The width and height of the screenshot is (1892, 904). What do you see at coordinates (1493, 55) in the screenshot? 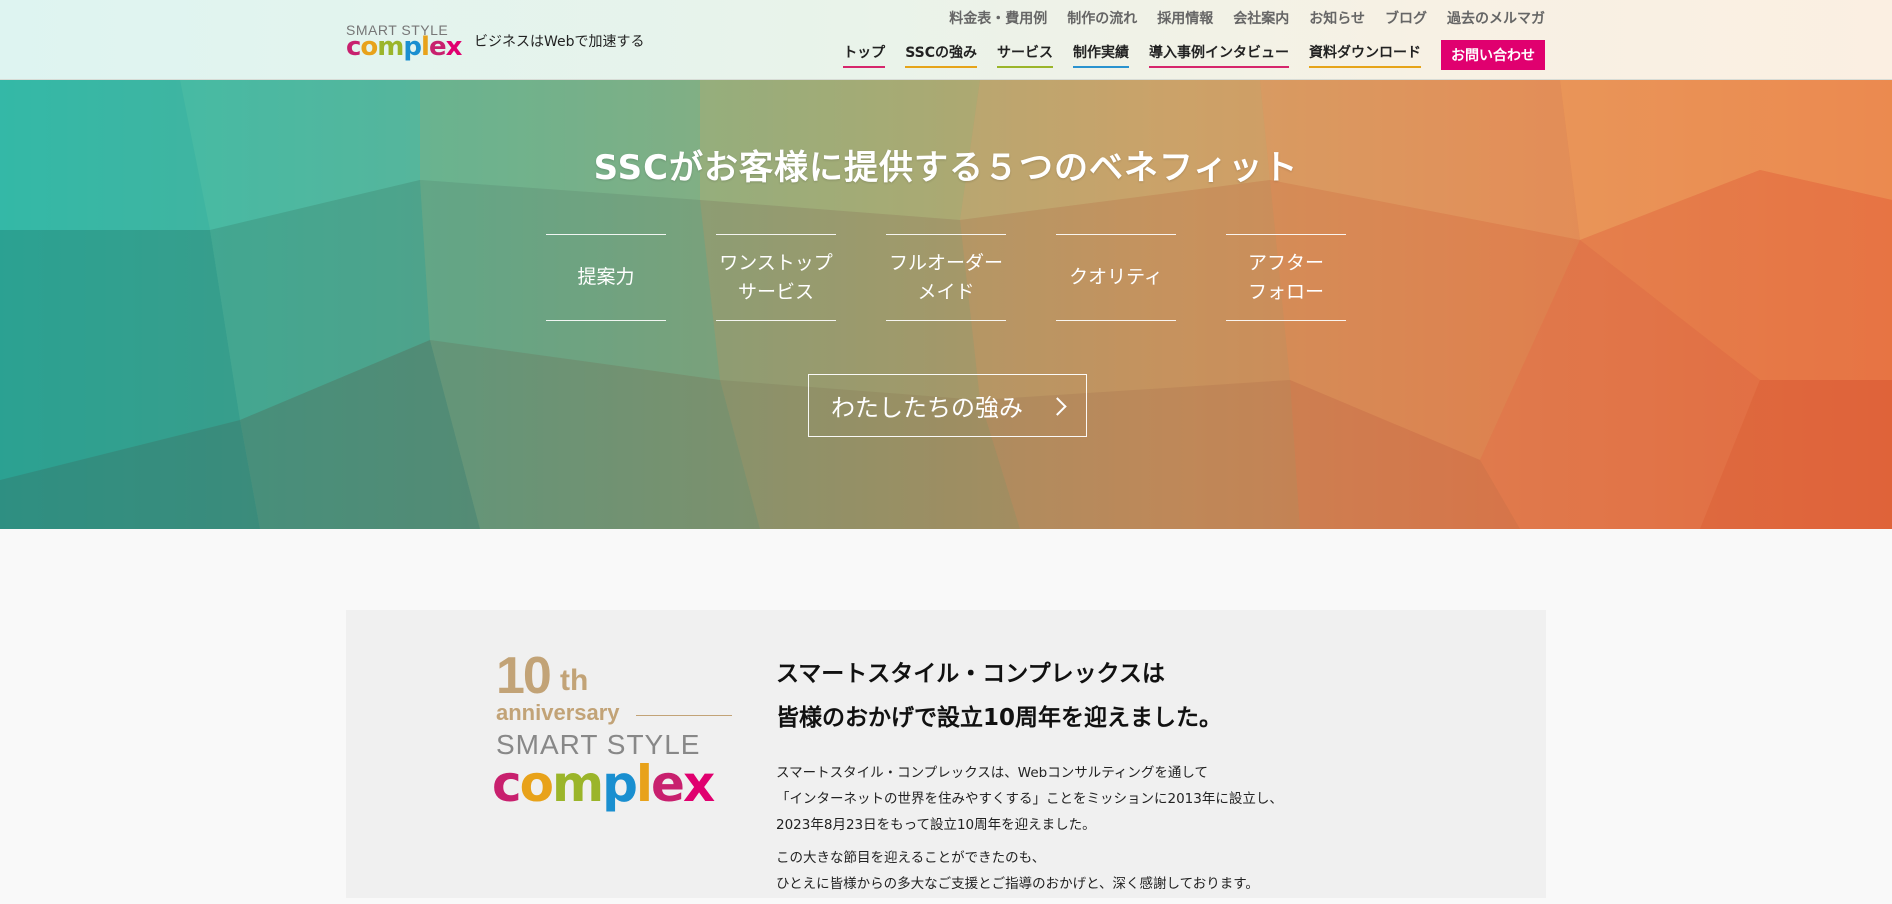
I see `contact-button: お問い合わせ` at bounding box center [1493, 55].